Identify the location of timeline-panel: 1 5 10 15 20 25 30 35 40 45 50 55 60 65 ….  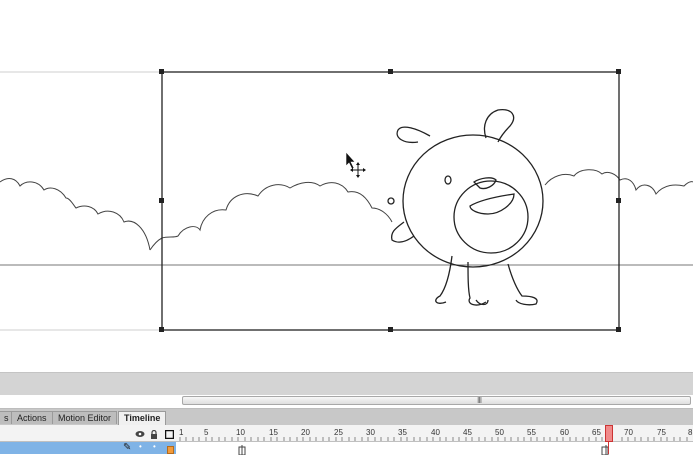
(346, 440).